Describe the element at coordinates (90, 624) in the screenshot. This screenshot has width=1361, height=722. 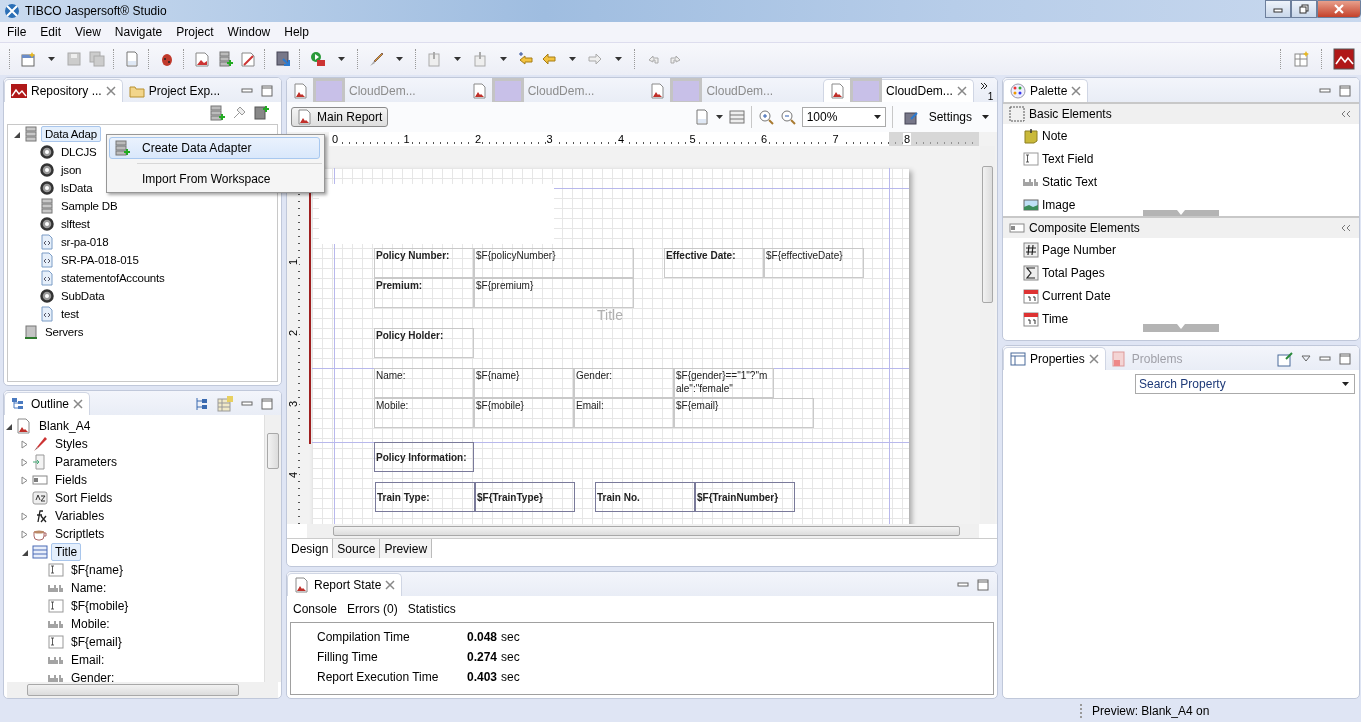
I see `tree-item: Mobile:` at that location.